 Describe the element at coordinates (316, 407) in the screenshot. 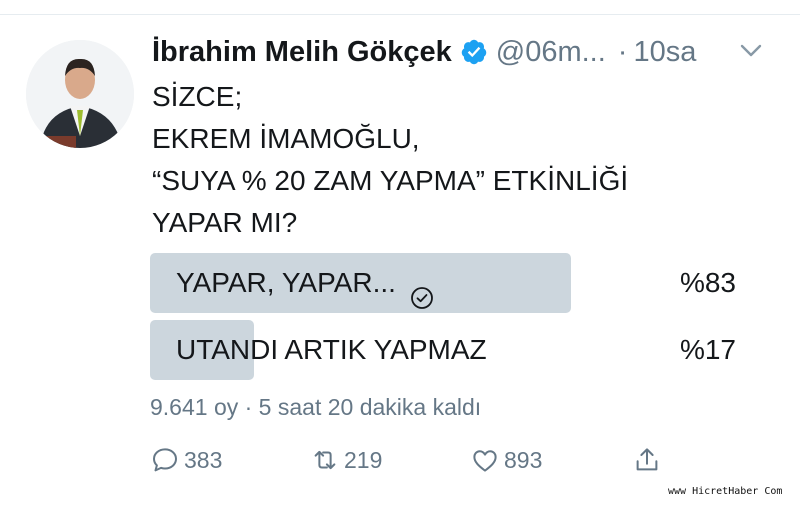

I see `poll-meta: 9.641 oy · 5 saat 20 dakika kaldı` at that location.